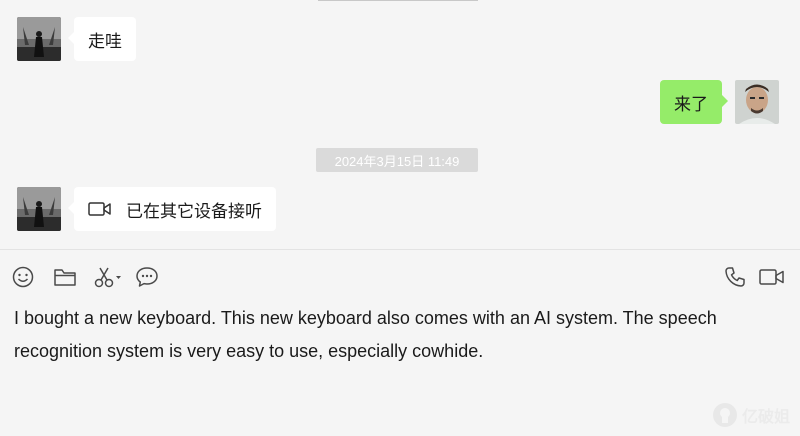  What do you see at coordinates (772, 277) in the screenshot?
I see `video-icon` at bounding box center [772, 277].